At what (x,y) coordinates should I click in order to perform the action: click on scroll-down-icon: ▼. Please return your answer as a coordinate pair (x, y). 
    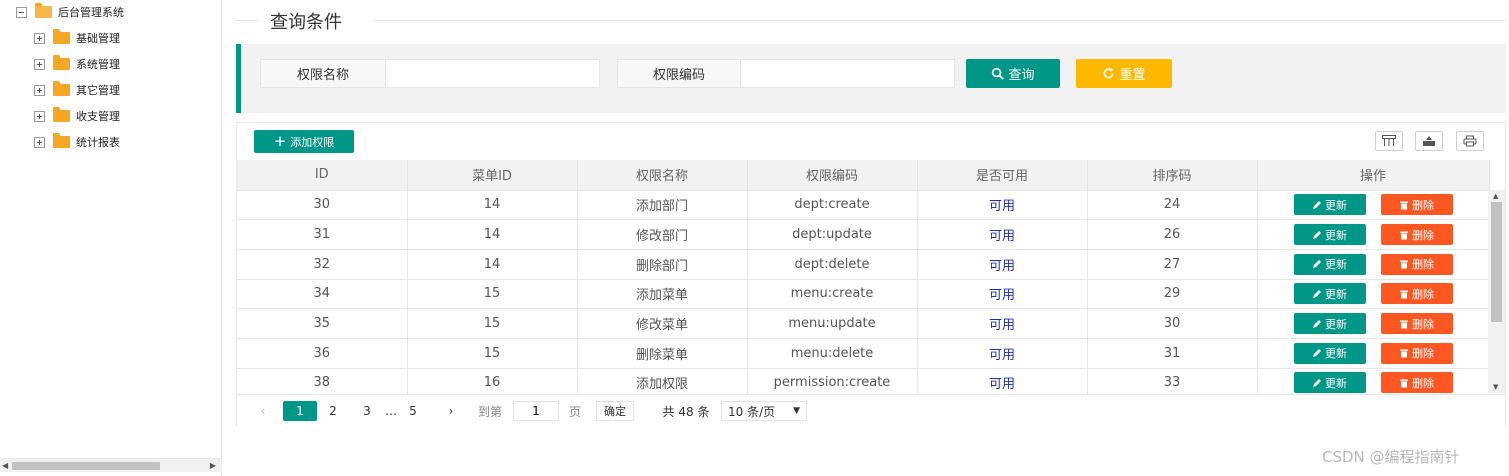
    Looking at the image, I should click on (1495, 387).